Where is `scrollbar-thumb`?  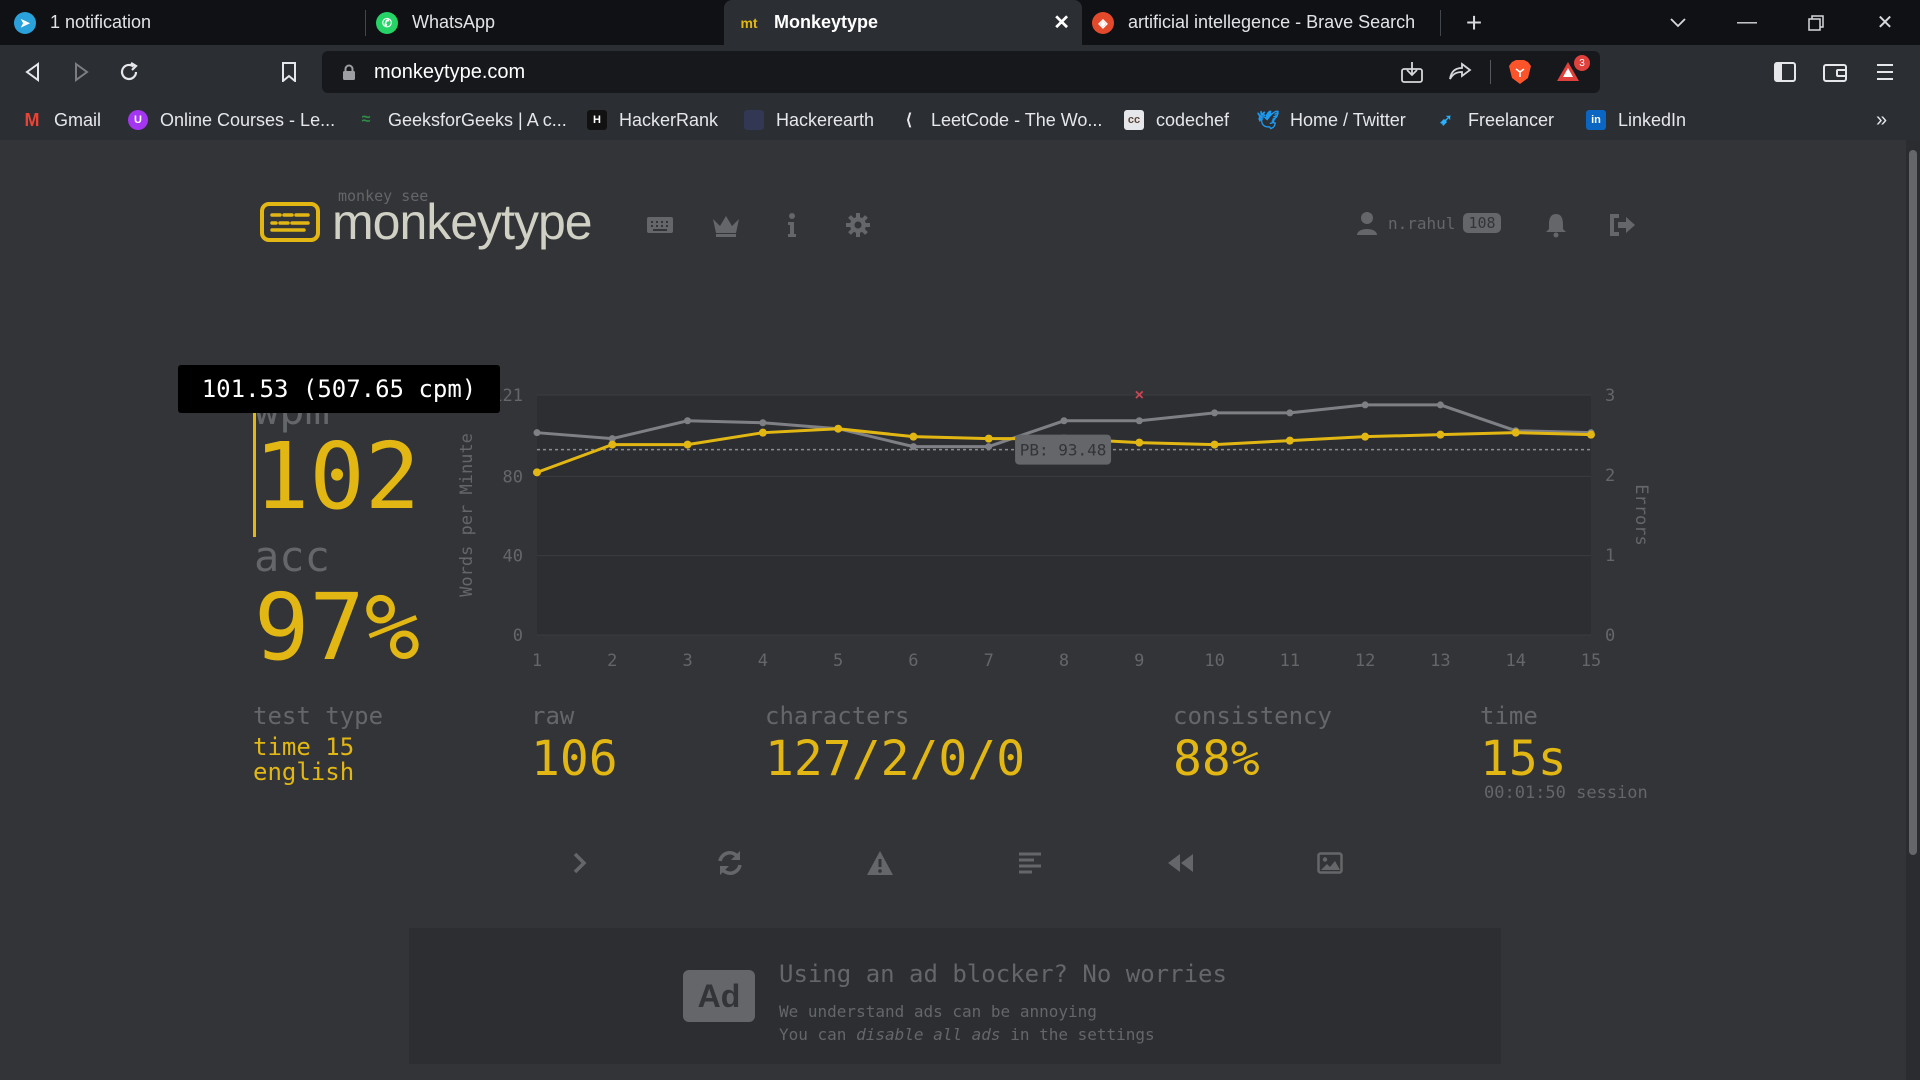
scrollbar-thumb is located at coordinates (1913, 502).